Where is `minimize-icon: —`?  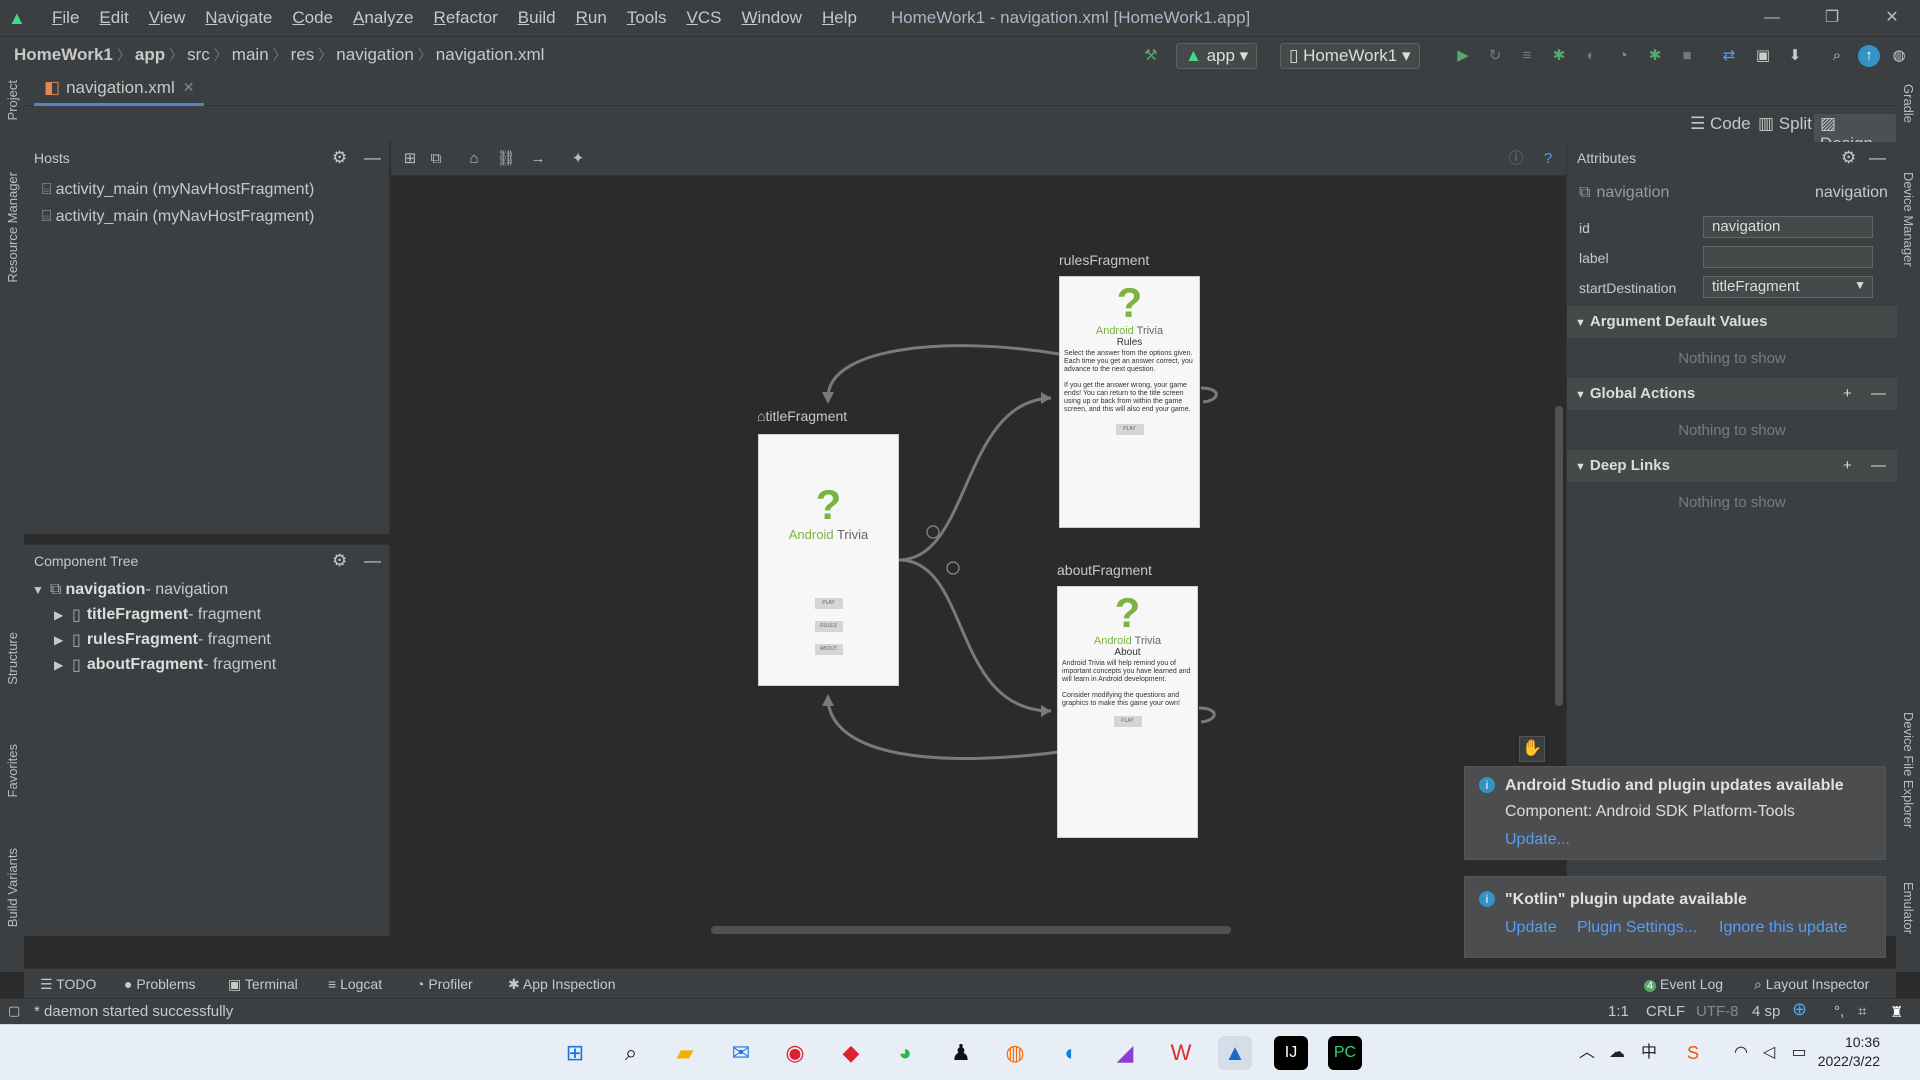 minimize-icon: — is located at coordinates (1772, 18).